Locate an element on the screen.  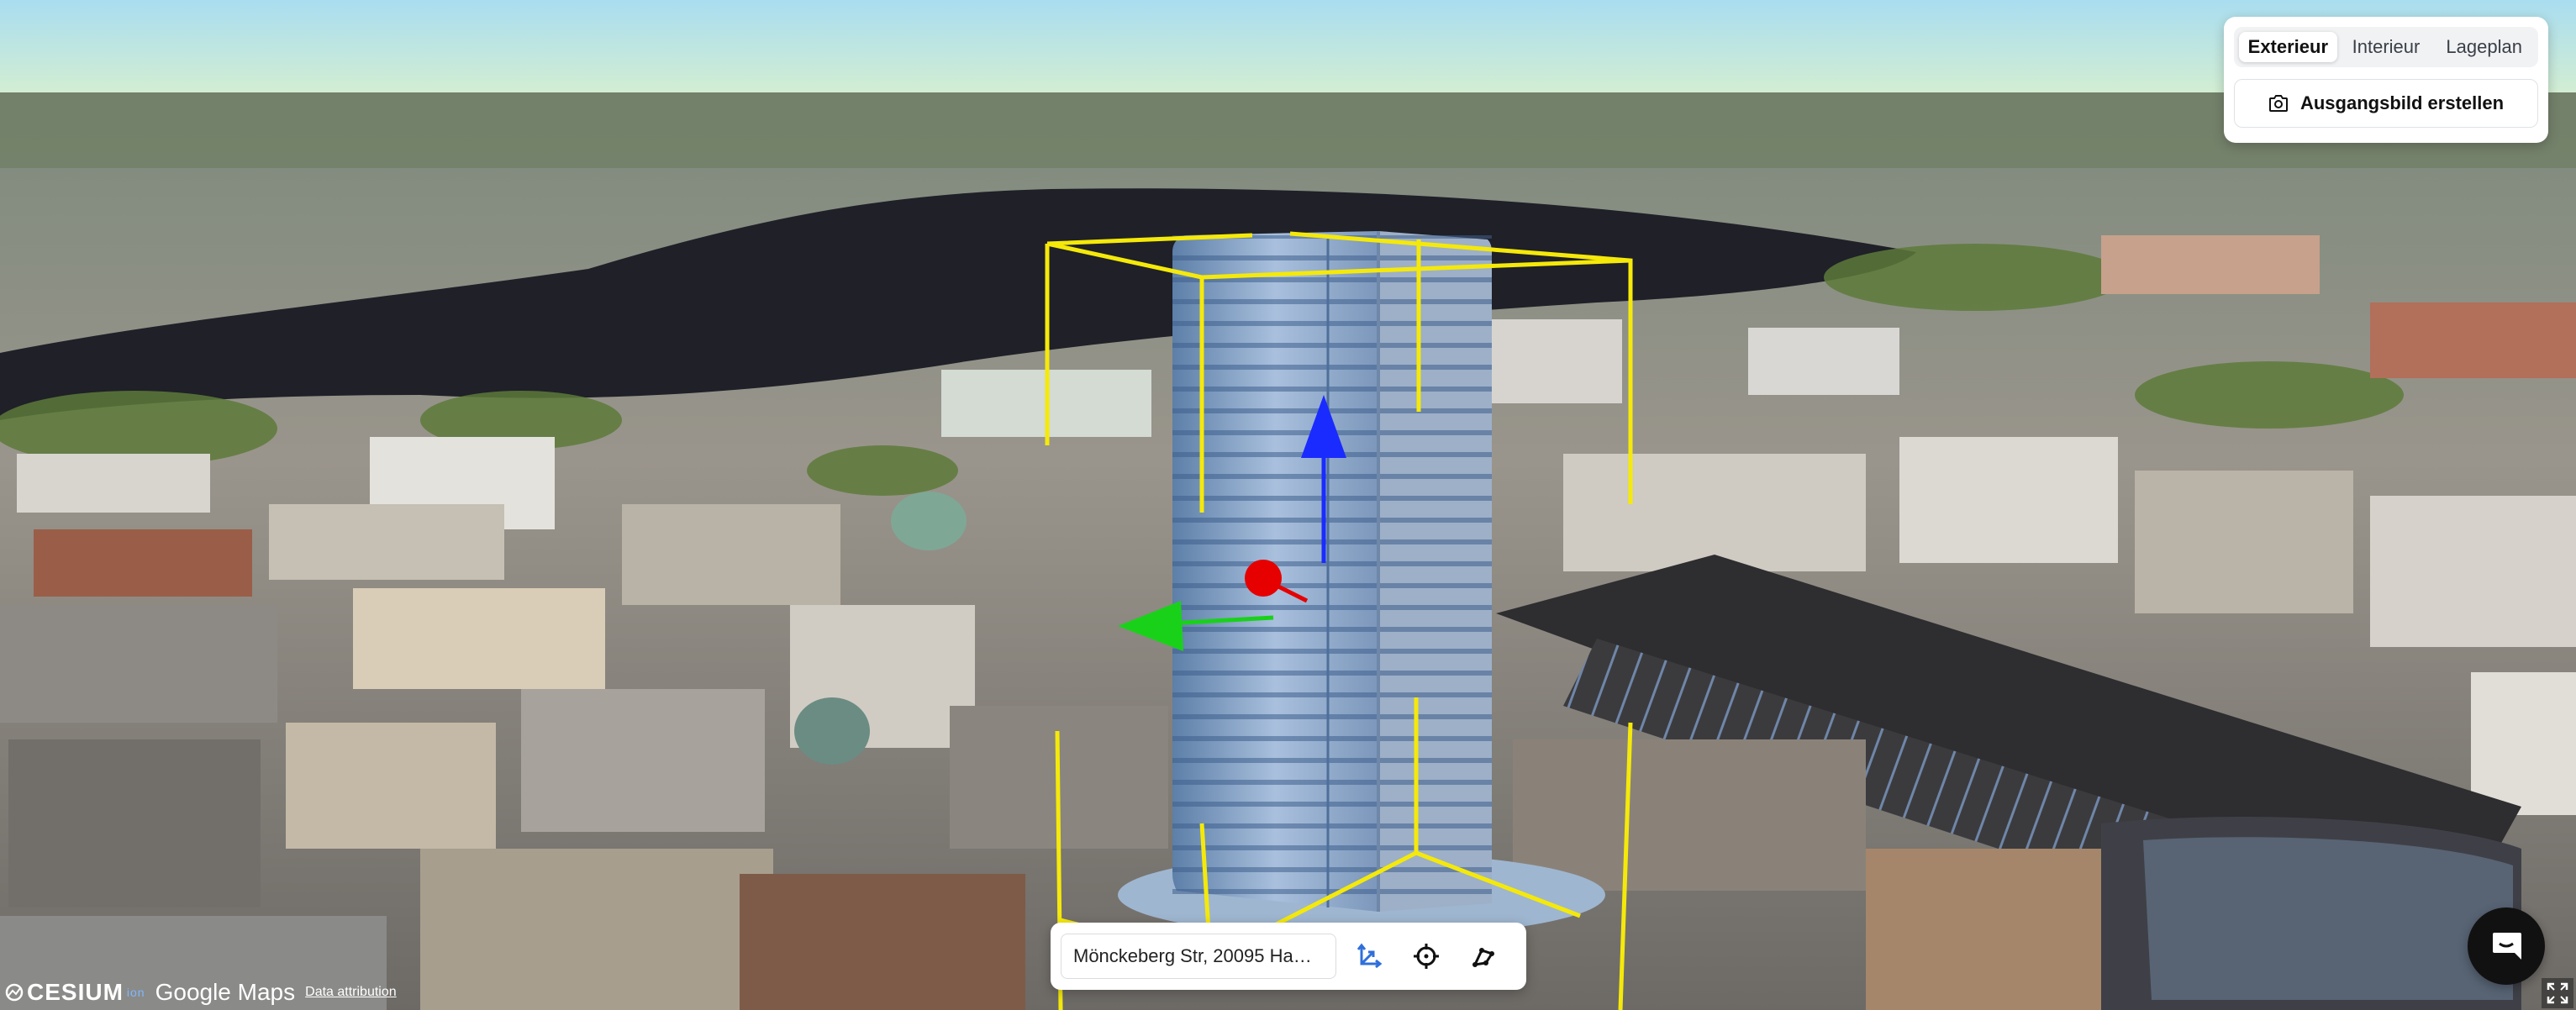
fullscreen-button is located at coordinates (2557, 993).